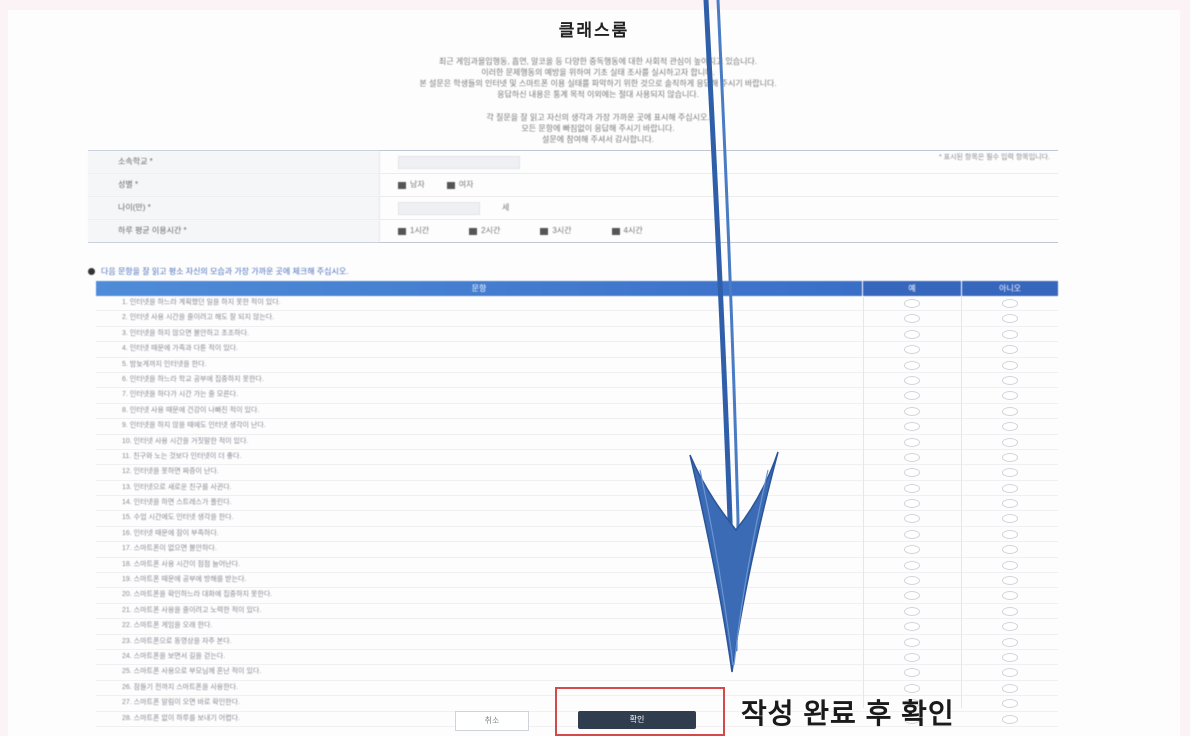 This screenshot has height=736, width=1190. What do you see at coordinates (577, 642) in the screenshot?
I see `survey-row: 23. 스마트폰으로 동영상을 자주 본다.` at bounding box center [577, 642].